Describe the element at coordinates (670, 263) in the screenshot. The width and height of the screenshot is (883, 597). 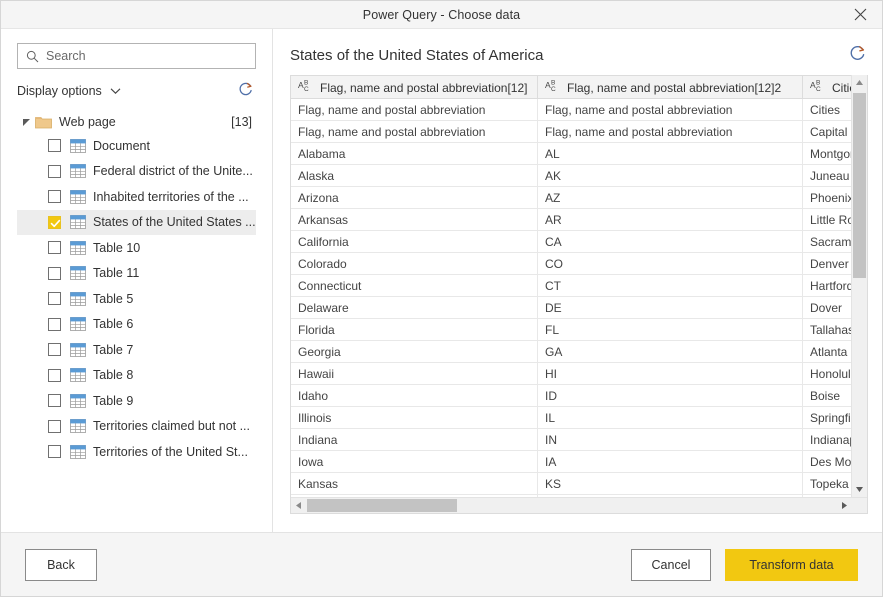
I see `table-cell: CO` at that location.